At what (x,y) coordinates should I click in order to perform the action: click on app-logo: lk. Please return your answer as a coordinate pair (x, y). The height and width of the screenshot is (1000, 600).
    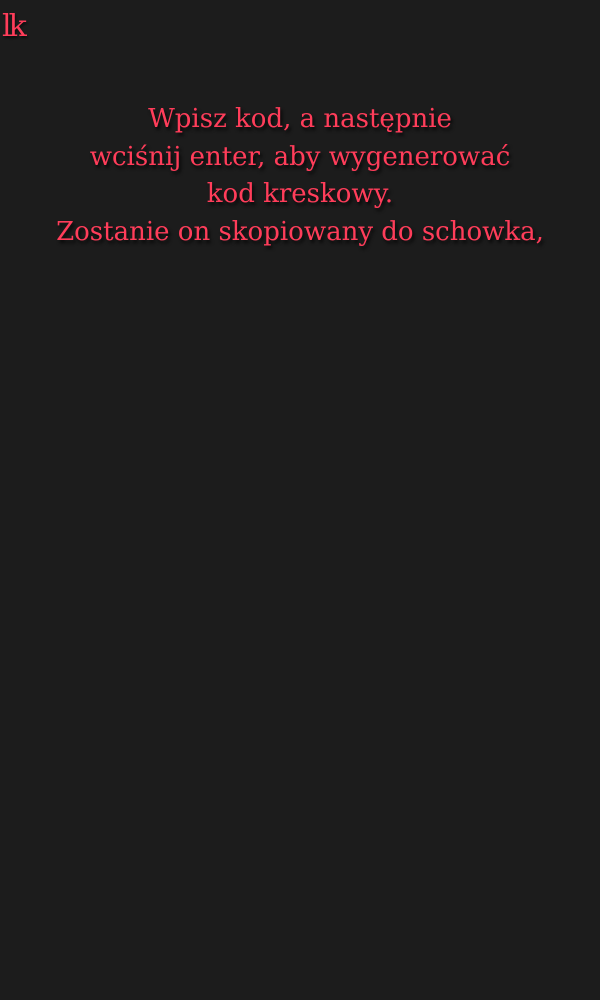
    Looking at the image, I should click on (14, 26).